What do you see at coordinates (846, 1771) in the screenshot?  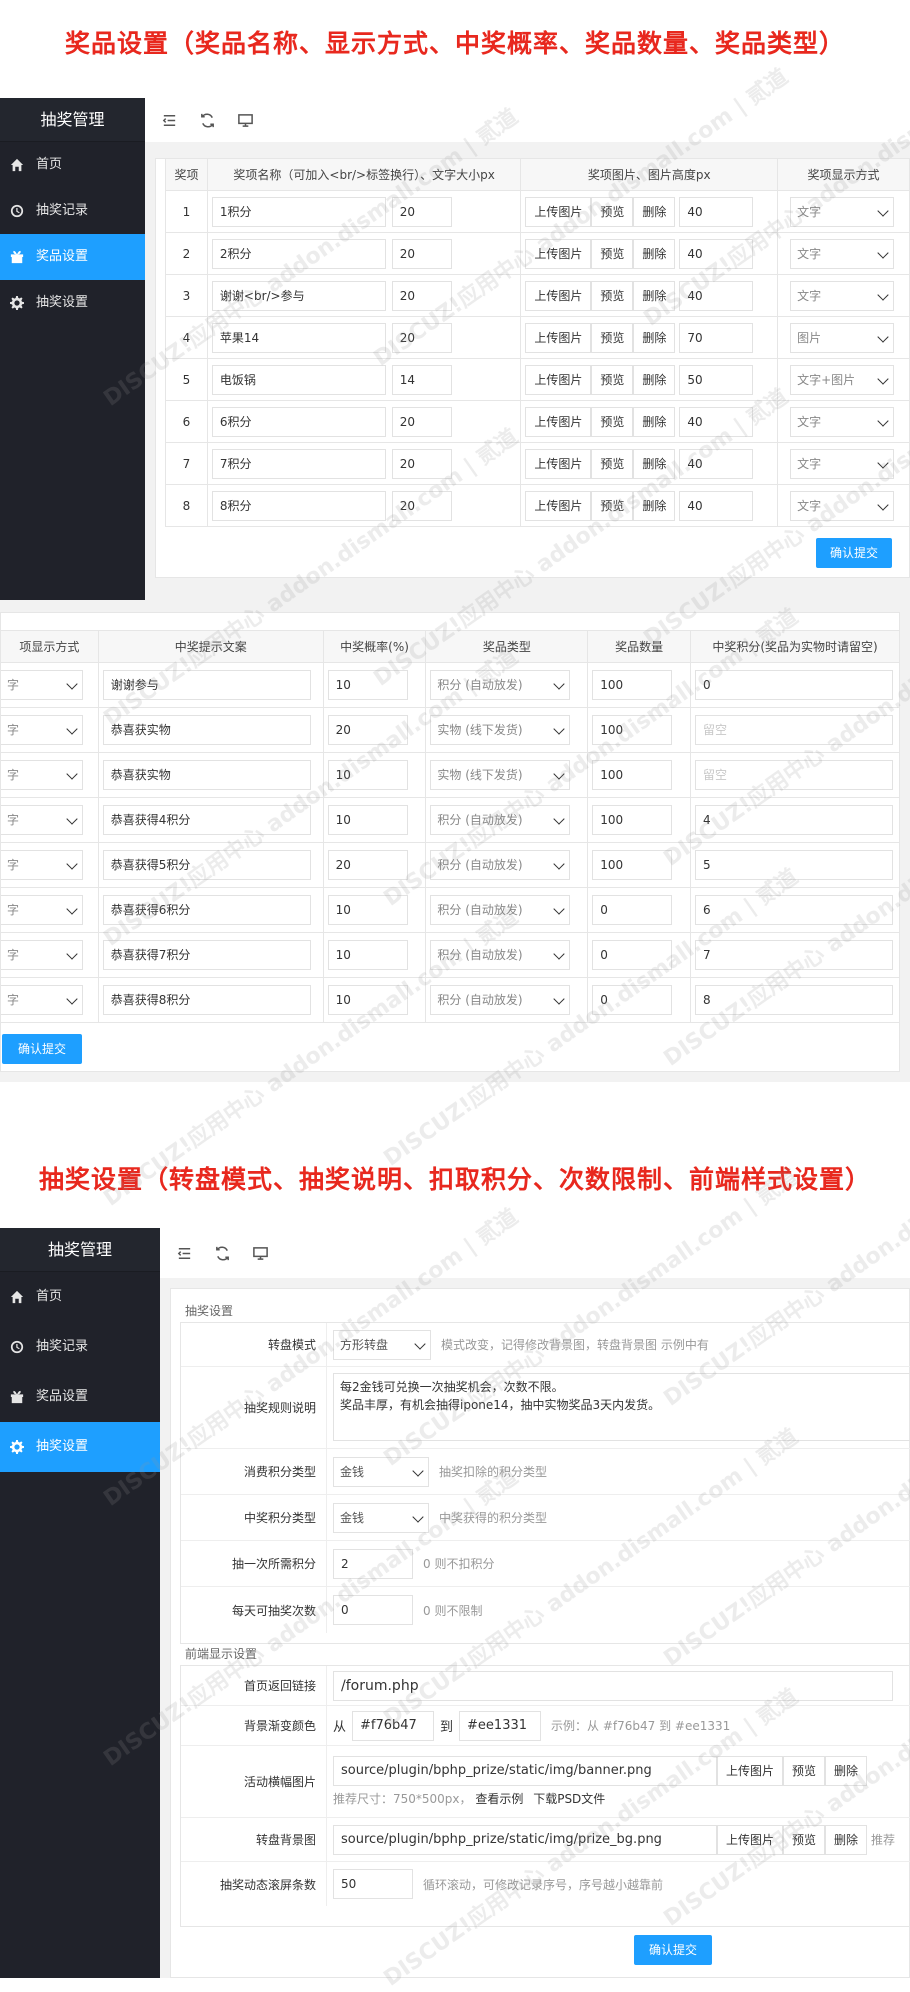 I see `banner-delete-button: 删除` at bounding box center [846, 1771].